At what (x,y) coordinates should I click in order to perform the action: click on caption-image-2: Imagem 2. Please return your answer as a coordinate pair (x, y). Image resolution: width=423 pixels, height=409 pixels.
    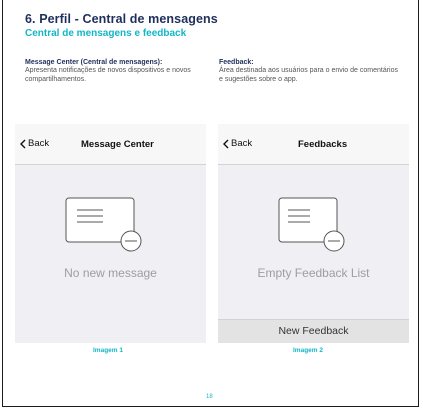
    Looking at the image, I should click on (308, 350).